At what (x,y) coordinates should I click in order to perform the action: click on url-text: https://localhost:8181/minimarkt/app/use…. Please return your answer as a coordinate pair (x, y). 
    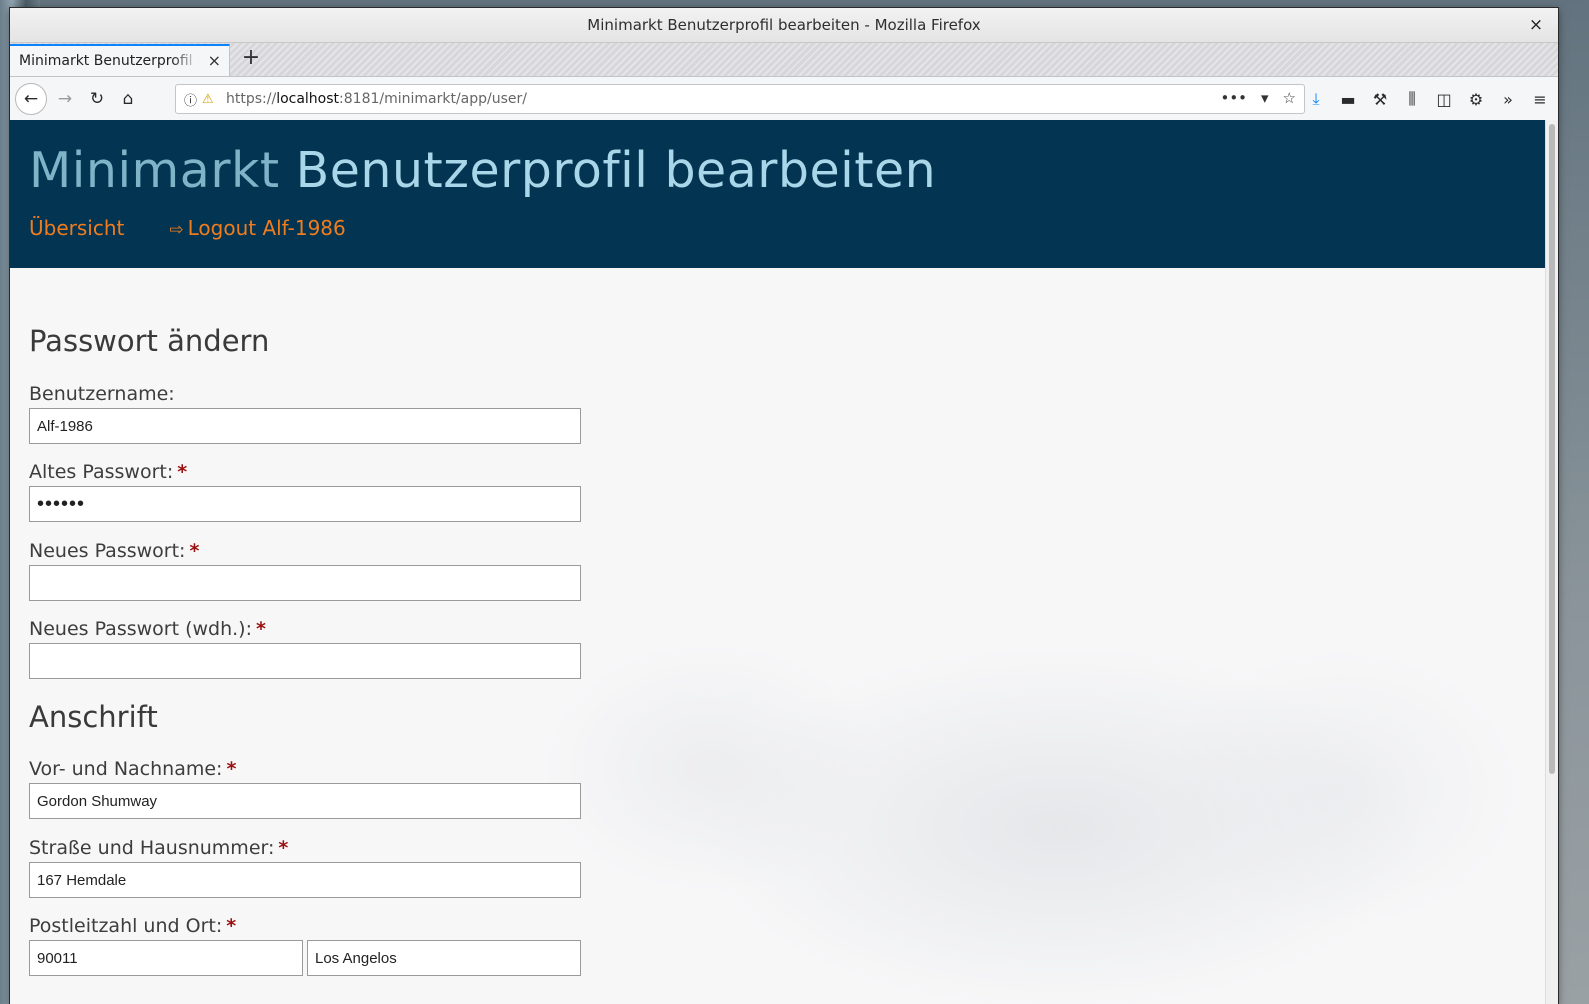
    Looking at the image, I should click on (376, 99).